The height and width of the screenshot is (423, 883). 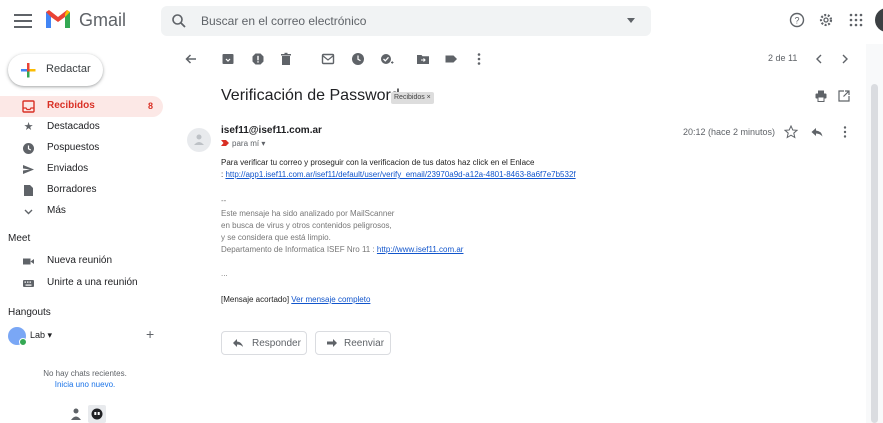 I want to click on sidebar-item-label: Más, so click(x=56, y=210).